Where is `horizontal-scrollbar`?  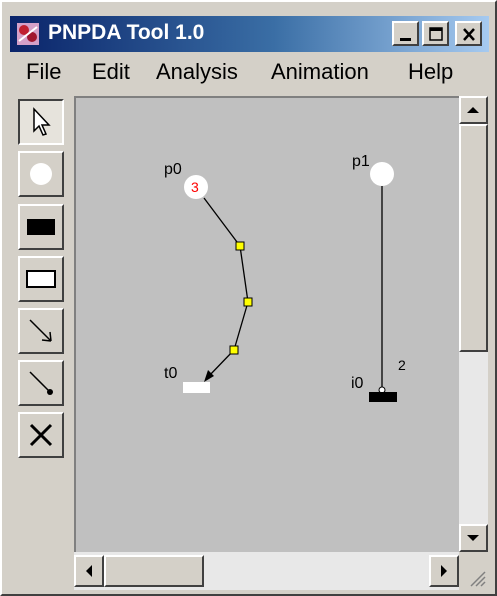 horizontal-scrollbar is located at coordinates (266, 571).